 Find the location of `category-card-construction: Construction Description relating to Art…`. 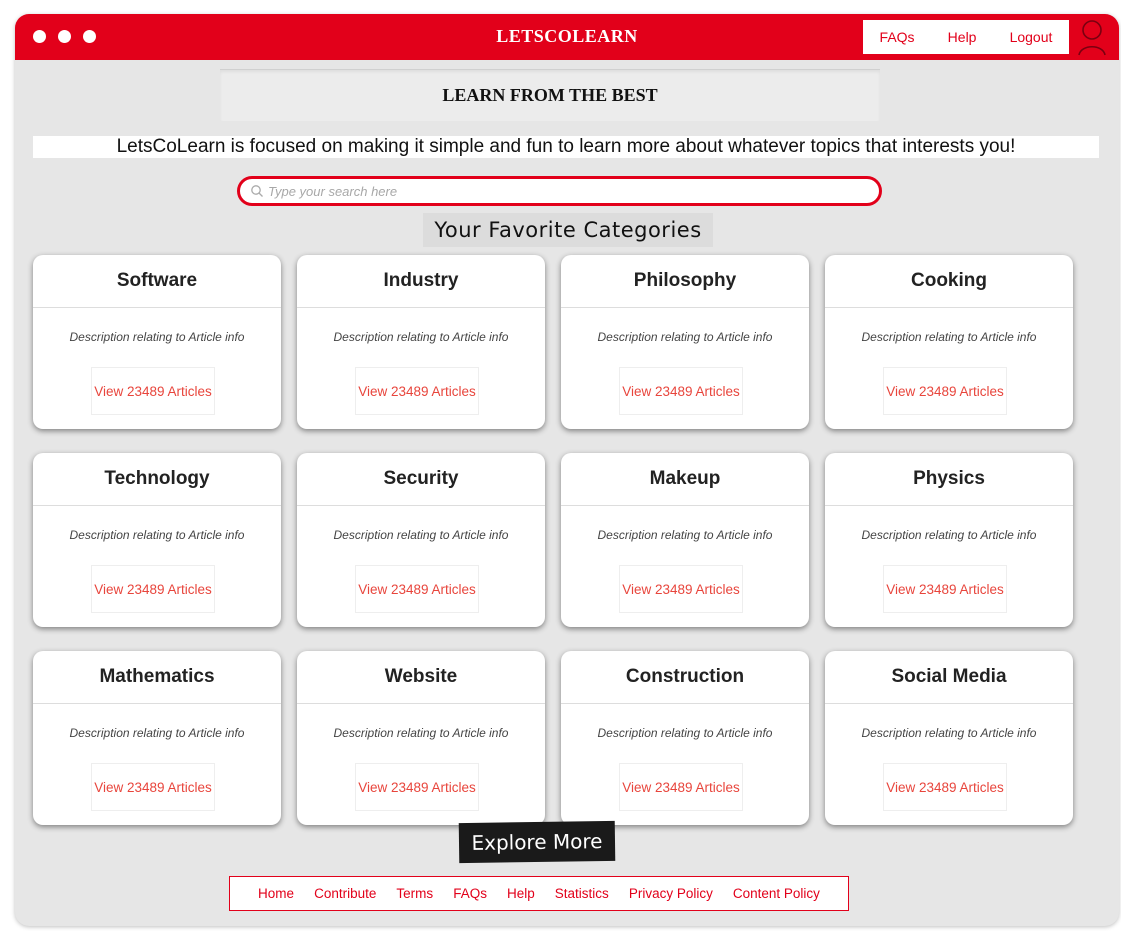

category-card-construction: Construction Description relating to Art… is located at coordinates (685, 738).